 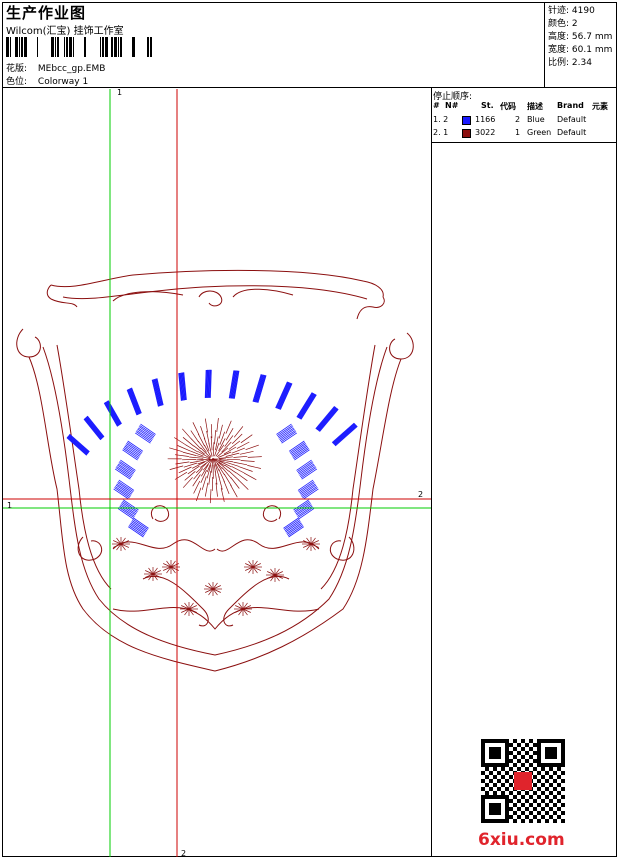 What do you see at coordinates (309, 87) in the screenshot?
I see `header-divider` at bounding box center [309, 87].